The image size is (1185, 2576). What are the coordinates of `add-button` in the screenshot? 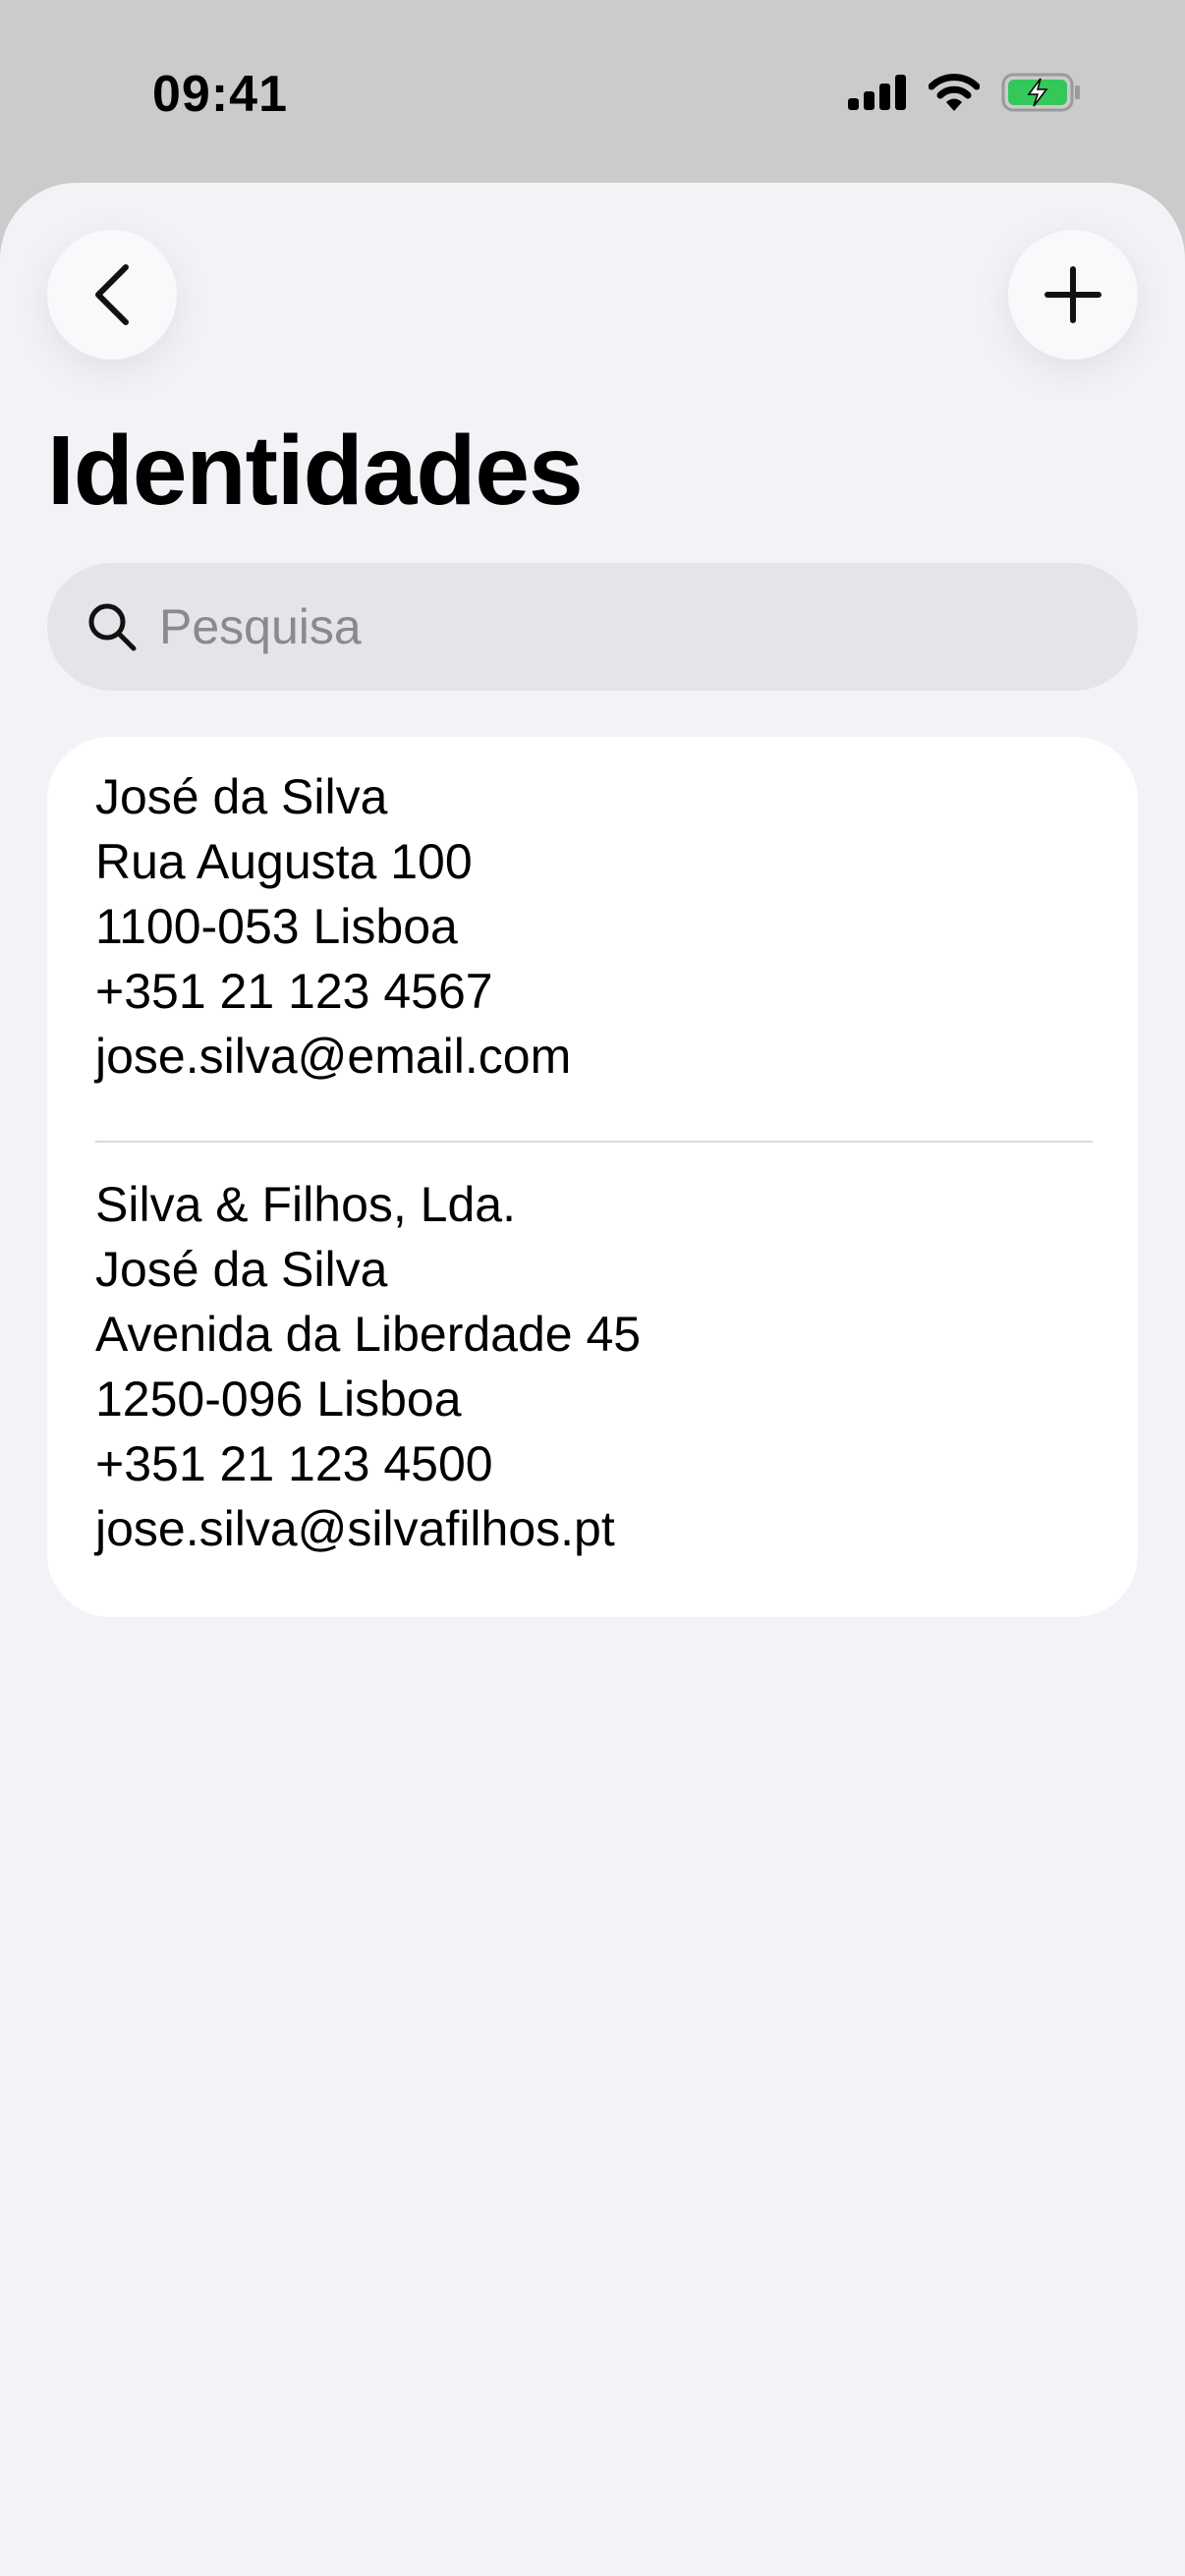 It's located at (1073, 295).